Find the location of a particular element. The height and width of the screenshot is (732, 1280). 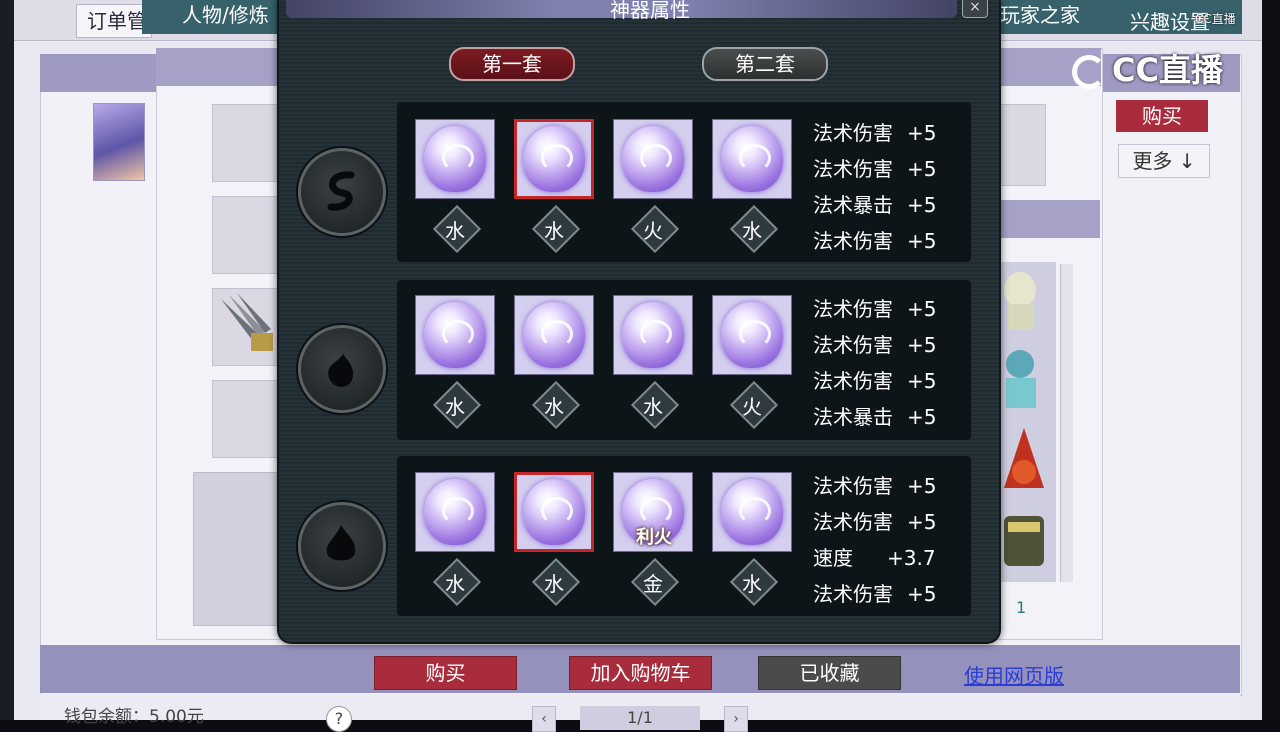

buy-button: 购买 is located at coordinates (445, 673).